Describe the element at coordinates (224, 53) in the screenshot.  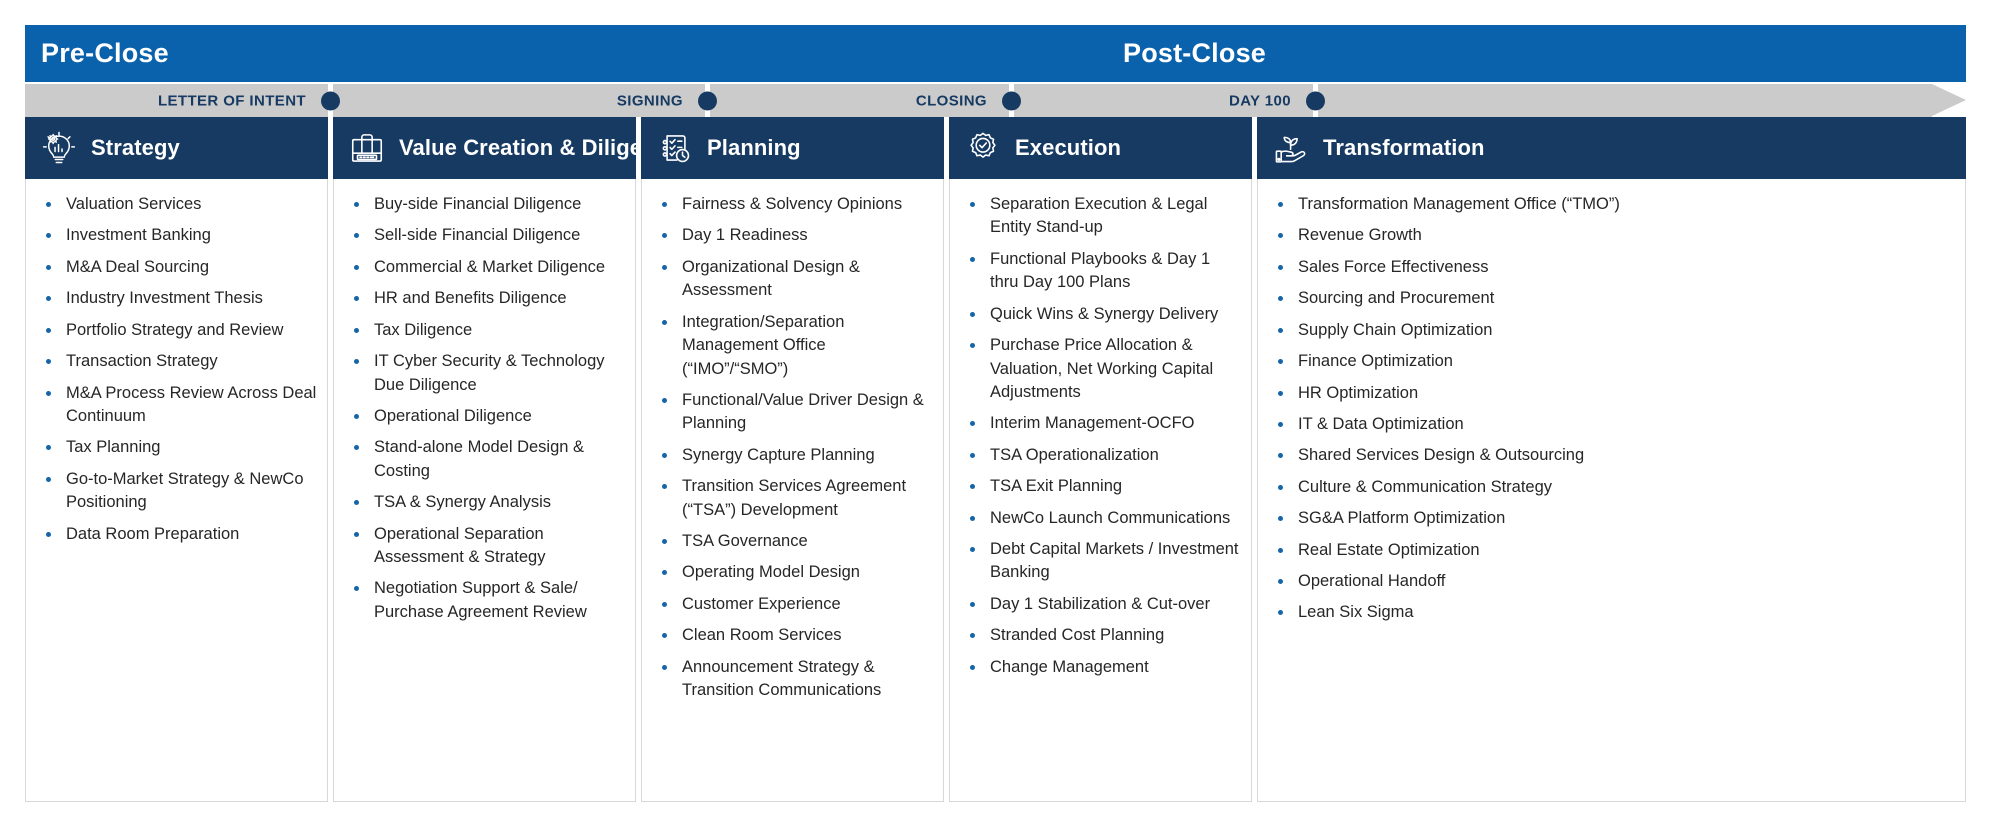
I see `phase-pre-close: Pre-Close` at that location.